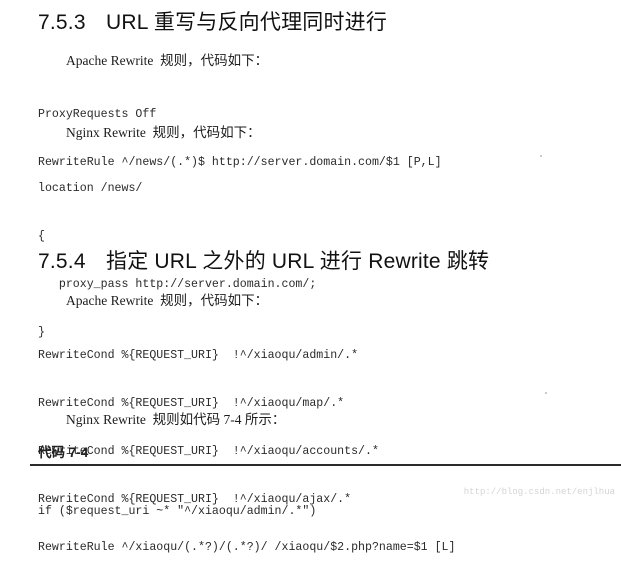  What do you see at coordinates (177, 504) in the screenshot?
I see `nginx-code-block: if ($request_uri ~* "^/xiaoqu/admin/.*")` at bounding box center [177, 504].